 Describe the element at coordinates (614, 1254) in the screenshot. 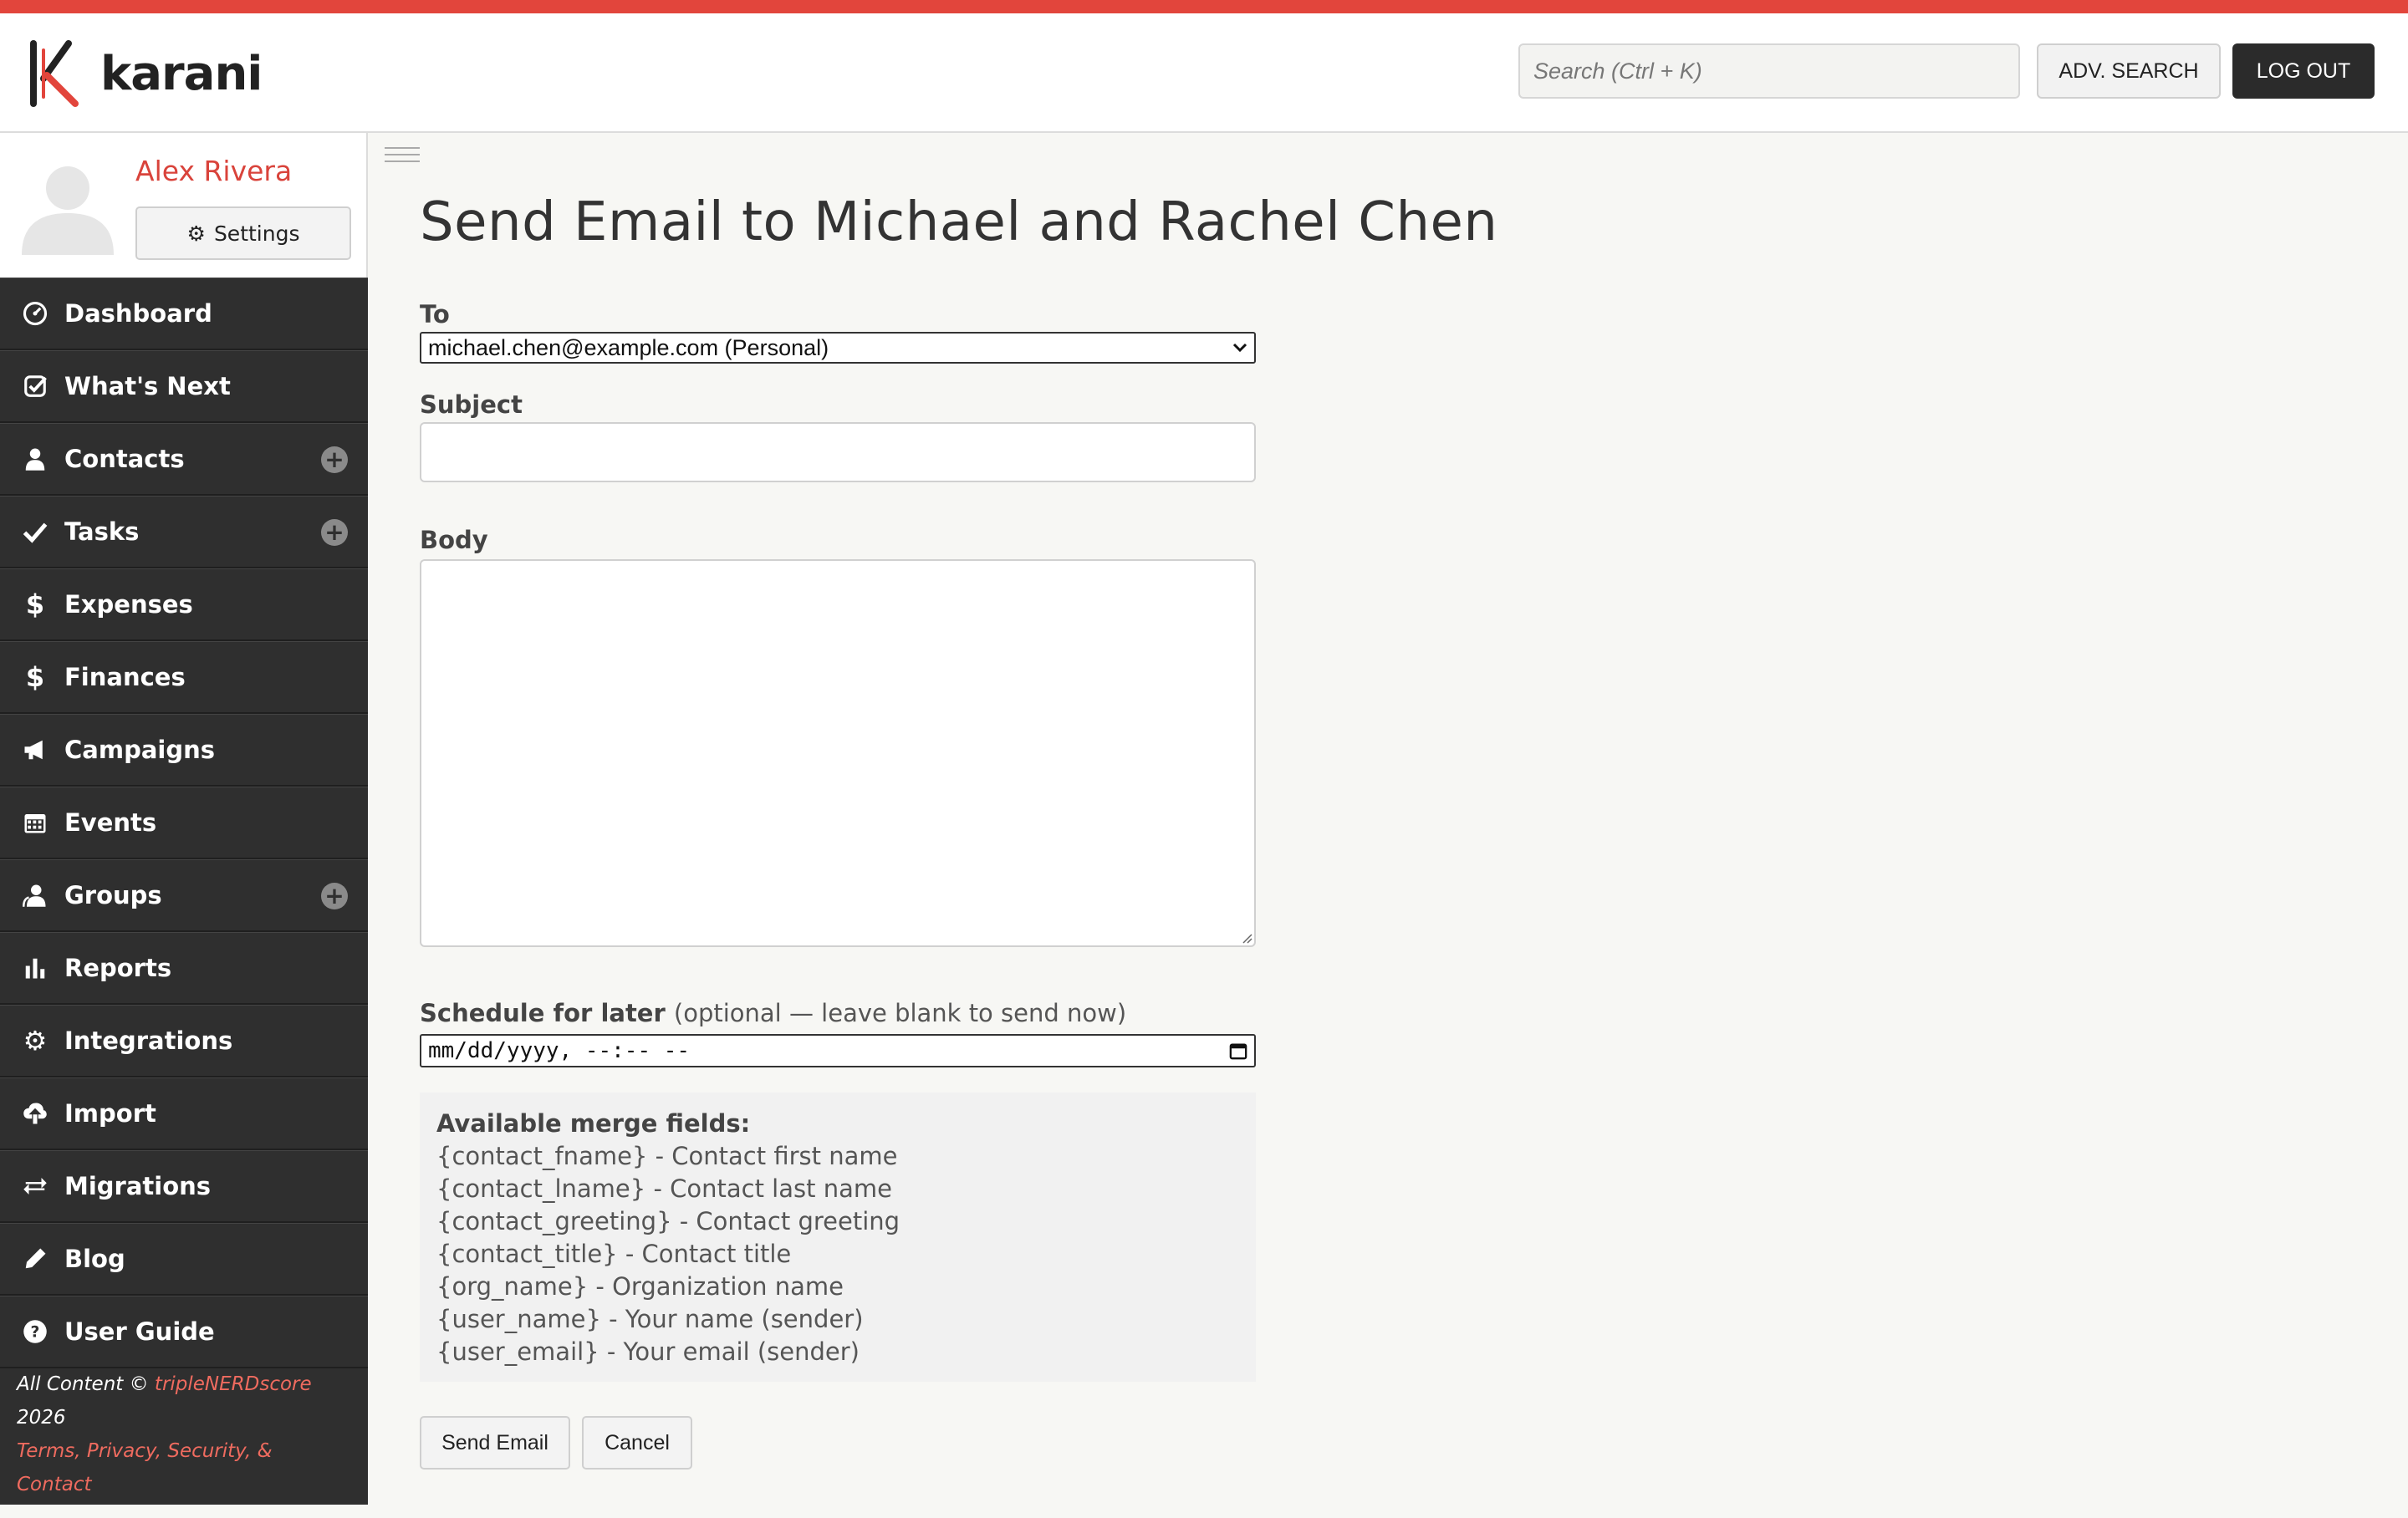

I see `merge-field-item: {contact_title} - Contact title` at that location.